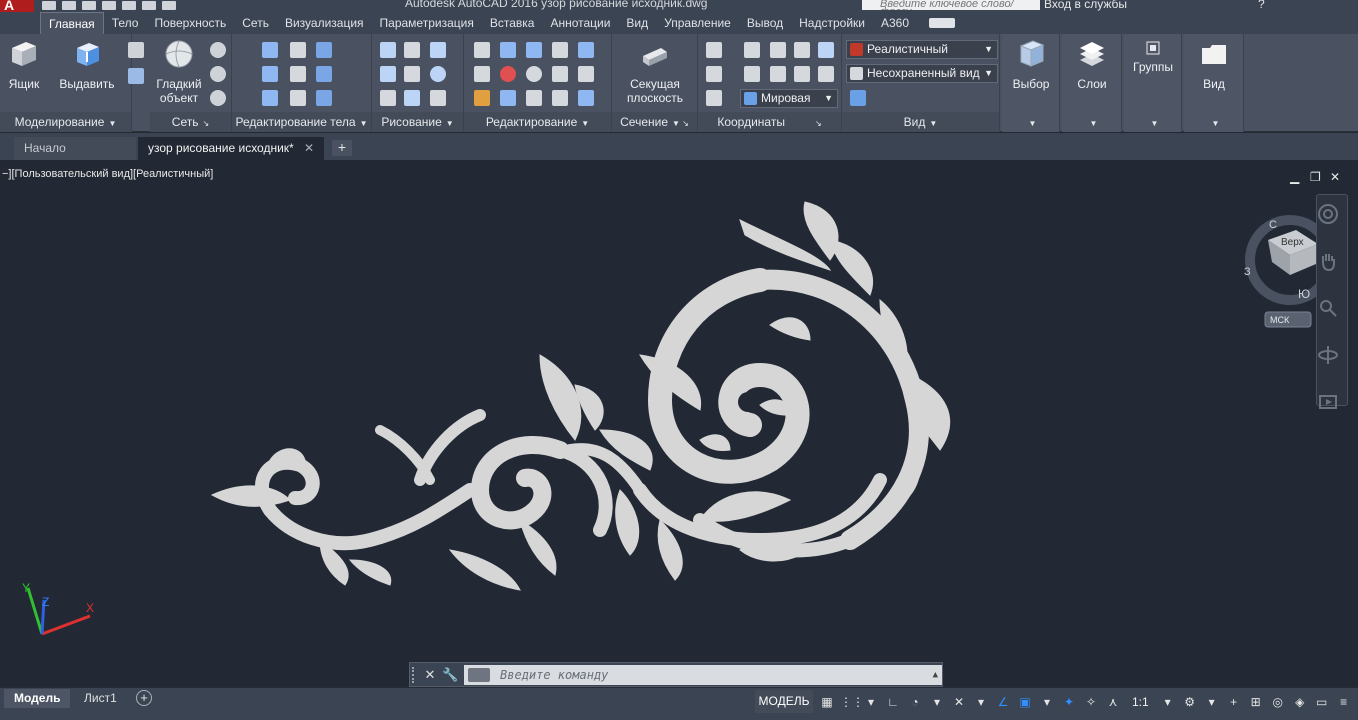 The height and width of the screenshot is (720, 1358). I want to click on panel-label-modify: Редактирование ▼, so click(537, 122).